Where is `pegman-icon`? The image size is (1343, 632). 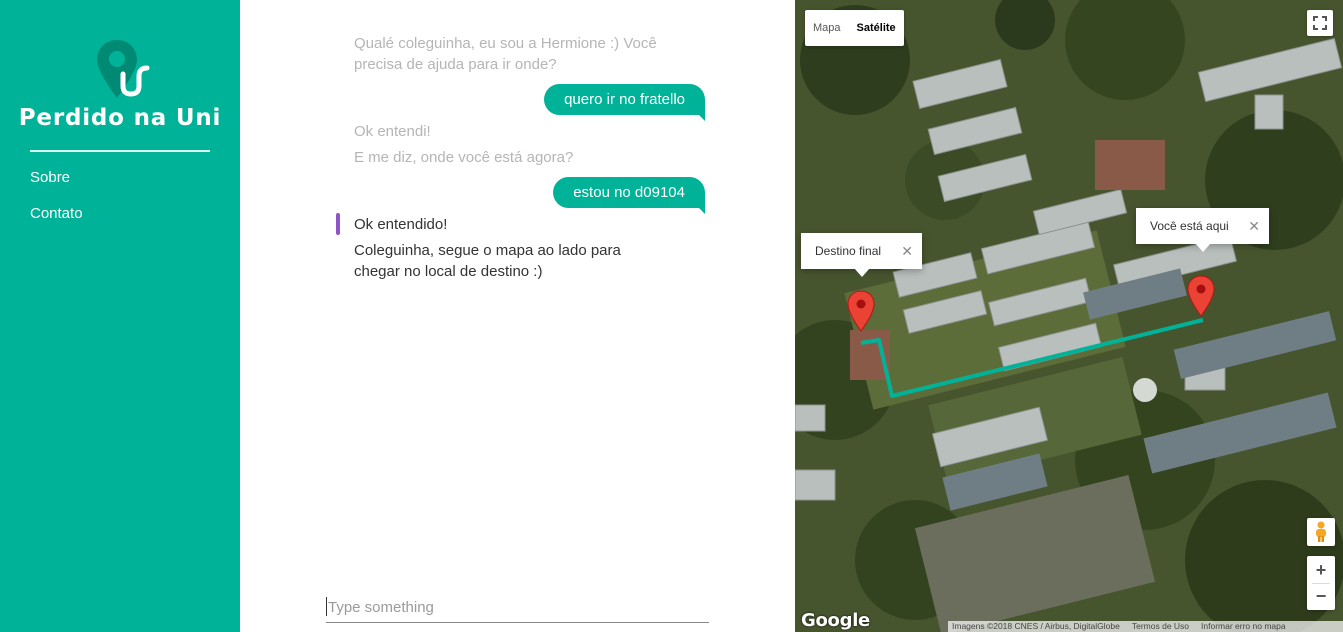
pegman-icon is located at coordinates (1321, 531).